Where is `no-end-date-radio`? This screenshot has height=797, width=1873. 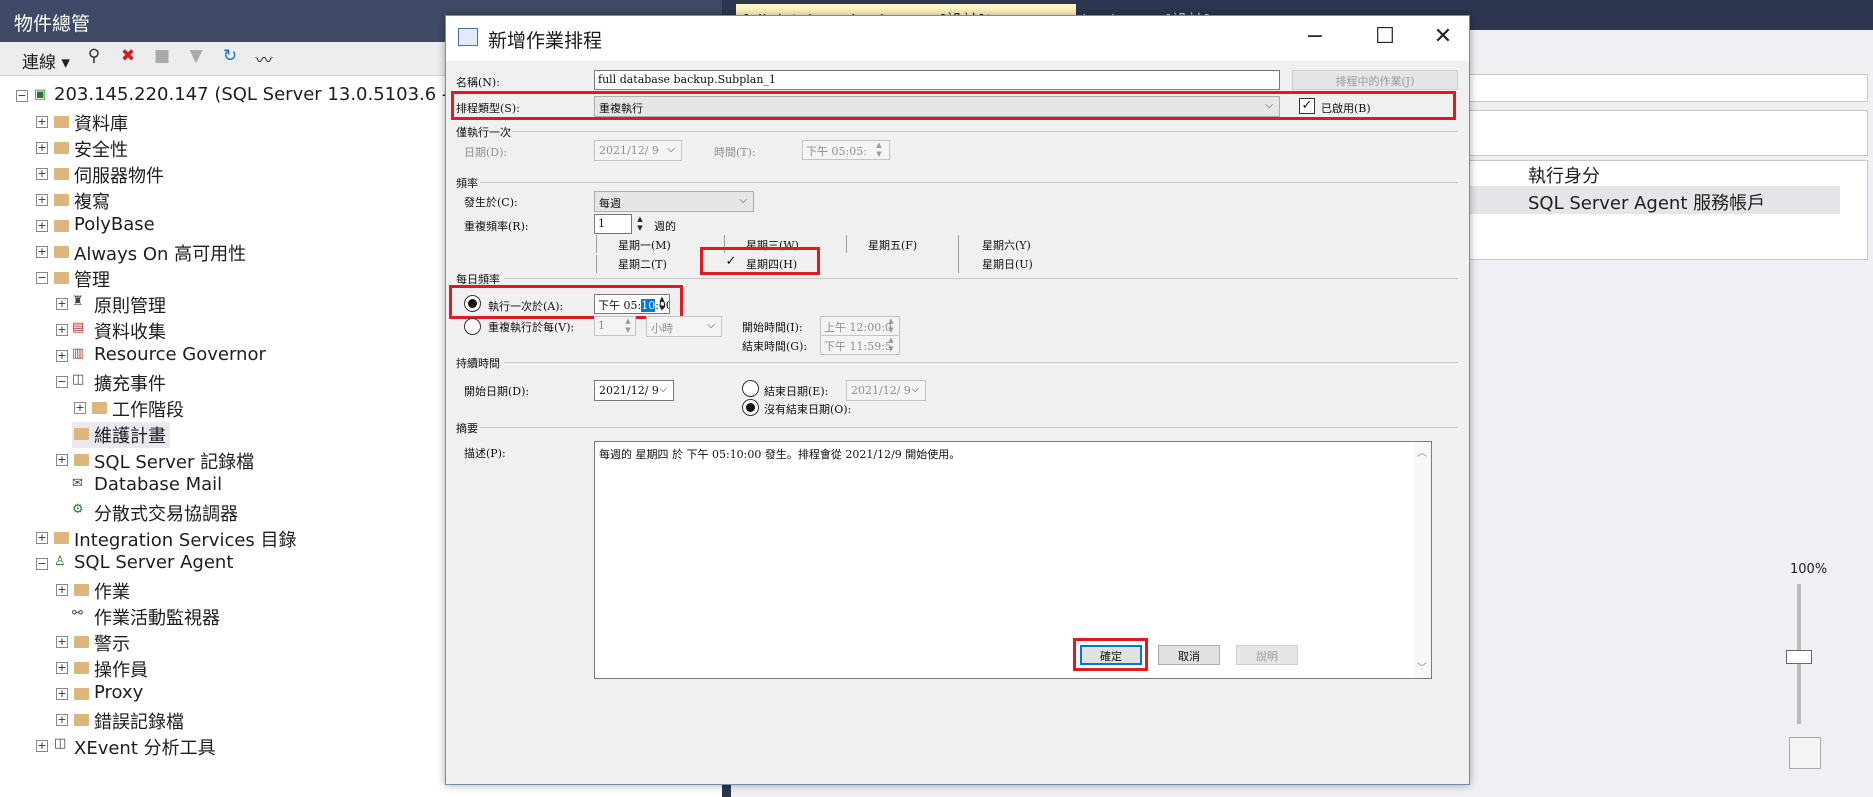 no-end-date-radio is located at coordinates (750, 407).